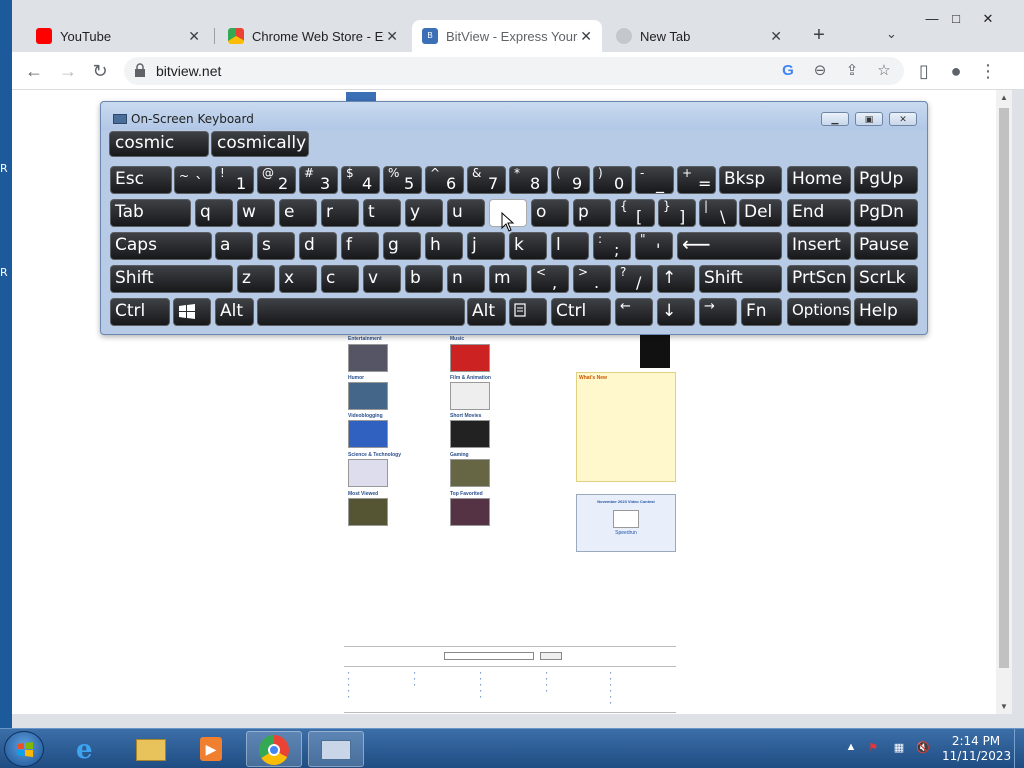 This screenshot has height=768, width=1024. Describe the element at coordinates (507, 36) in the screenshot. I see `tab-bitview: B BitView - Express Yourse ✕` at that location.